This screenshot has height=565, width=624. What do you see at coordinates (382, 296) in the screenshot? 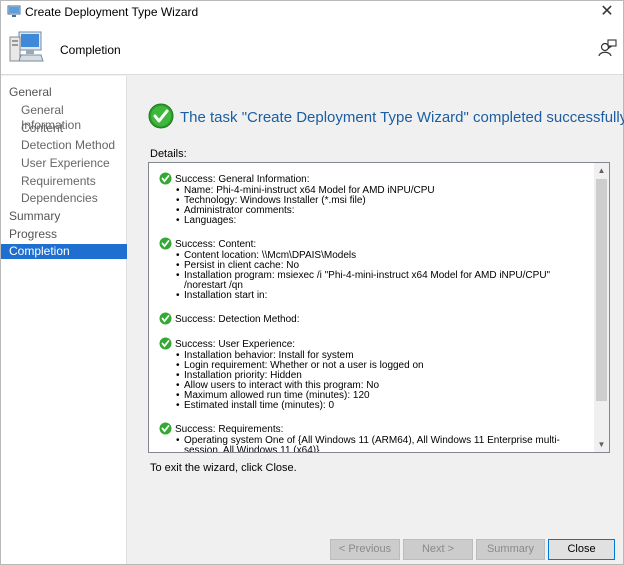
I see `detail-line: Installation start in:` at bounding box center [382, 296].